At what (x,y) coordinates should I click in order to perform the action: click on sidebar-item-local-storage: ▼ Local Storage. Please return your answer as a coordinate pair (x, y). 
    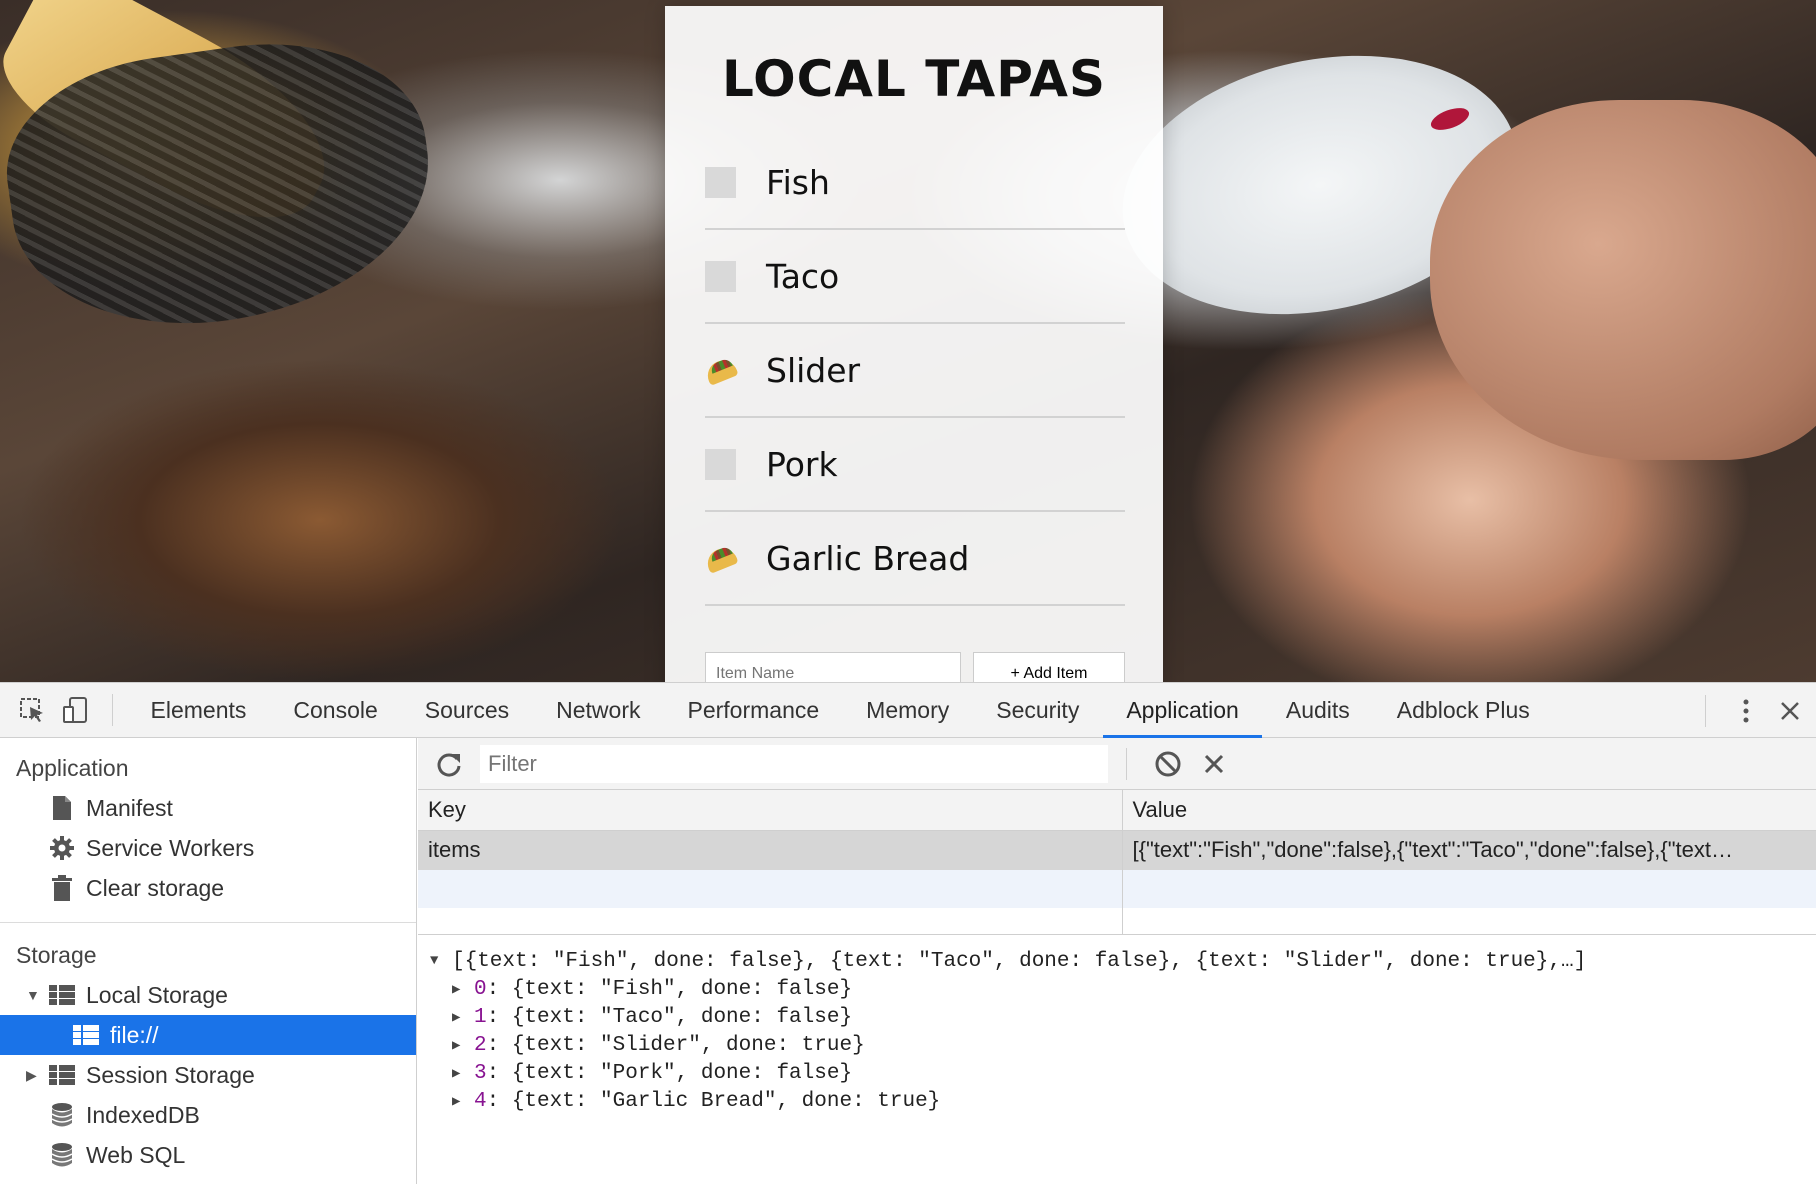
    Looking at the image, I should click on (208, 995).